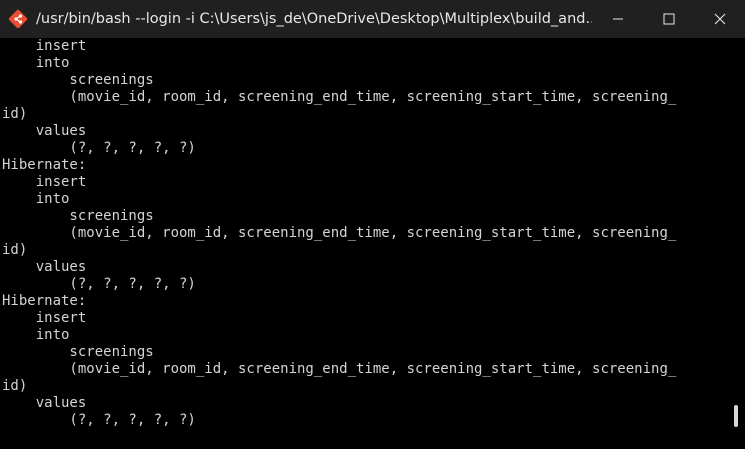 This screenshot has height=449, width=745. I want to click on window-controls, so click(668, 19).